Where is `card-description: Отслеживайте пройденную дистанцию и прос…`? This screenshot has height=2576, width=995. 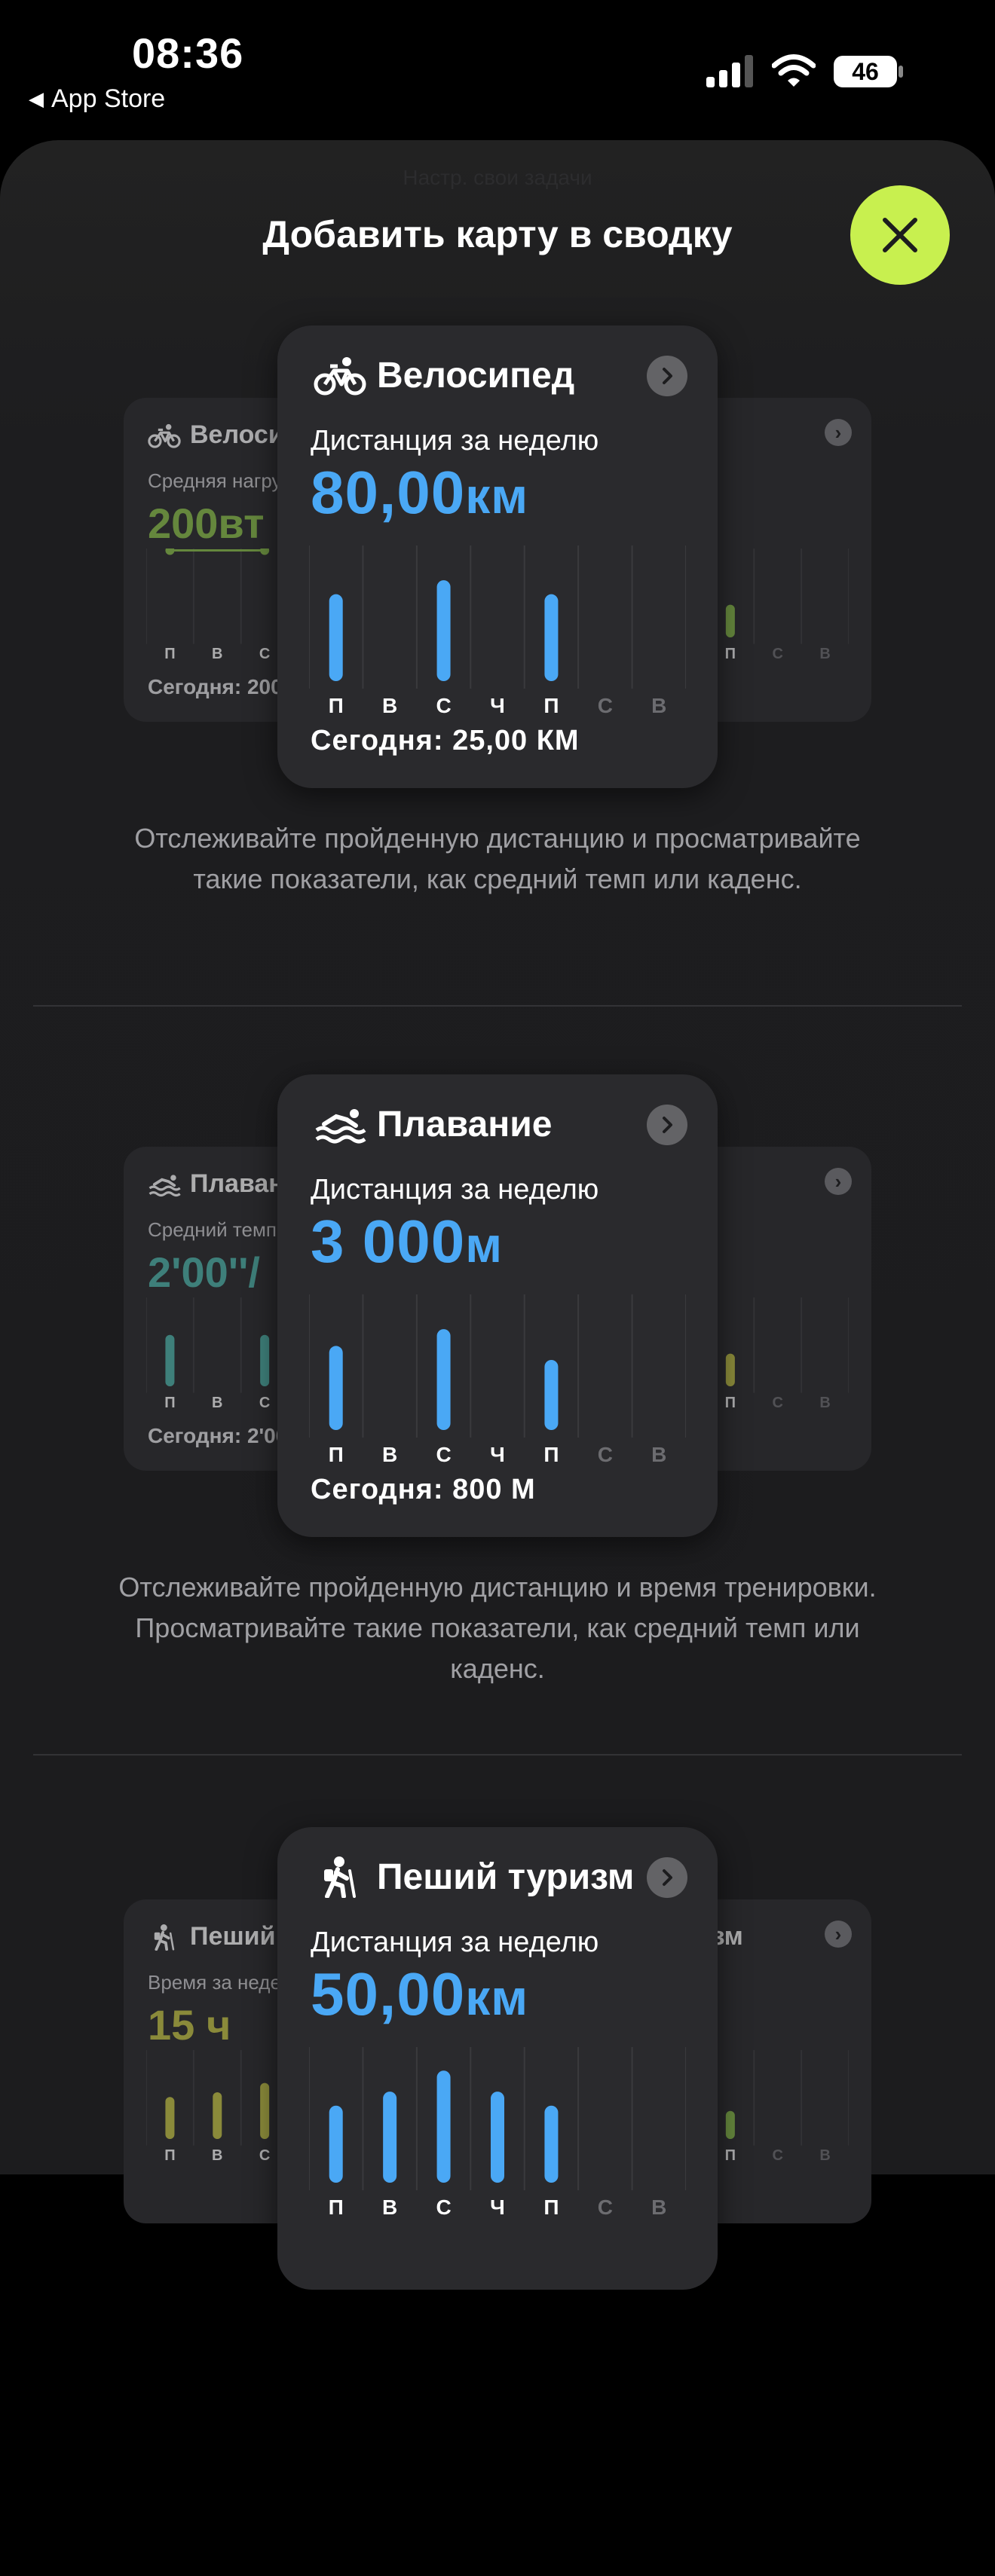
card-description: Отслеживайте пройденную дистанцию и прос… is located at coordinates (497, 858).